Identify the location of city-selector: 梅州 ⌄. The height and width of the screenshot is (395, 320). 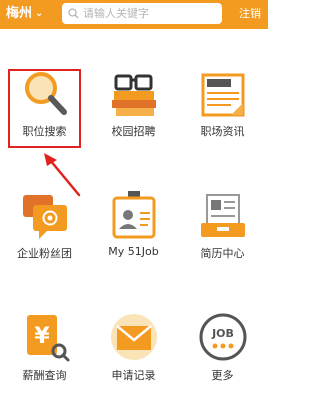
(24, 14).